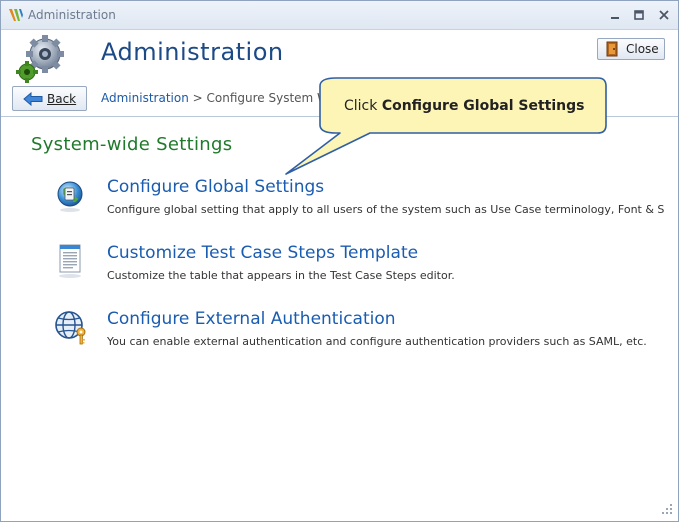 The image size is (679, 522). What do you see at coordinates (70, 328) in the screenshot?
I see `globe-key-icon` at bounding box center [70, 328].